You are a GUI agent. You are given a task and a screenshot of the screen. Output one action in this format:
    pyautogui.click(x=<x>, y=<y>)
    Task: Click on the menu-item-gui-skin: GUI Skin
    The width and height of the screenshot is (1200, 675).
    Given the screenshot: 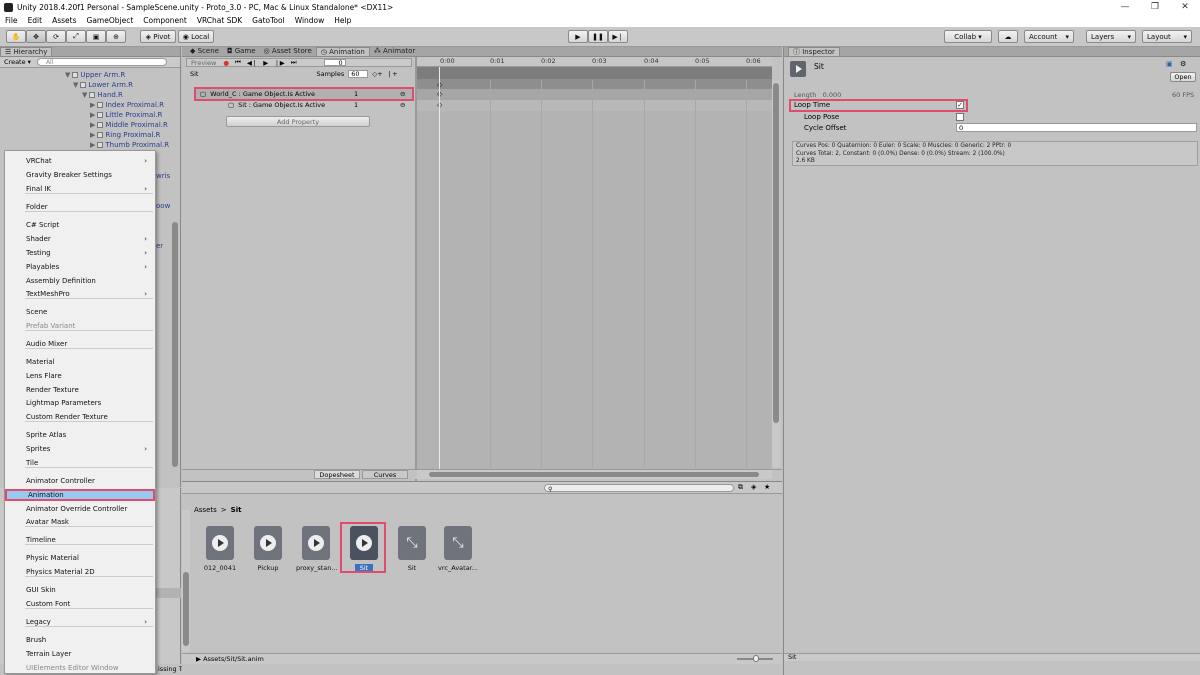 What is the action you would take?
    pyautogui.click(x=80, y=590)
    